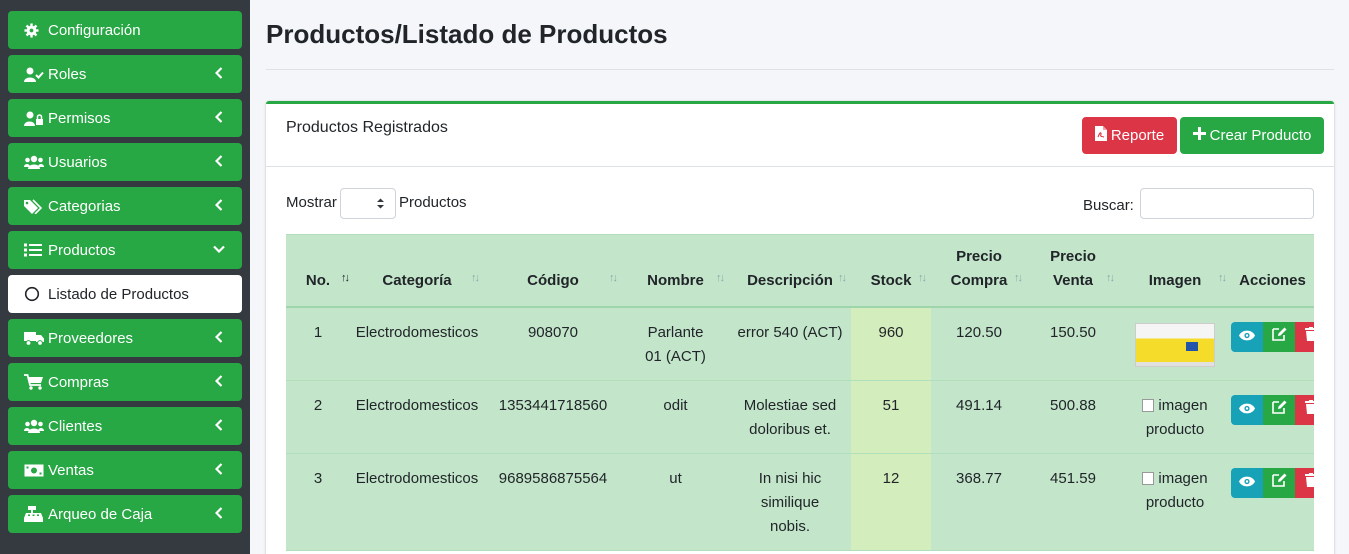  What do you see at coordinates (125, 426) in the screenshot?
I see `sidebar-item-clientes: Clientes` at bounding box center [125, 426].